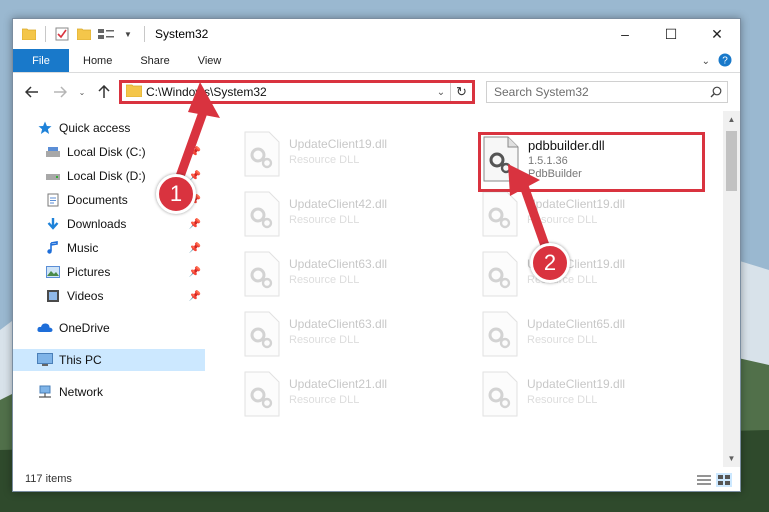 This screenshot has height=512, width=769. I want to click on view-toggle, so click(714, 480).